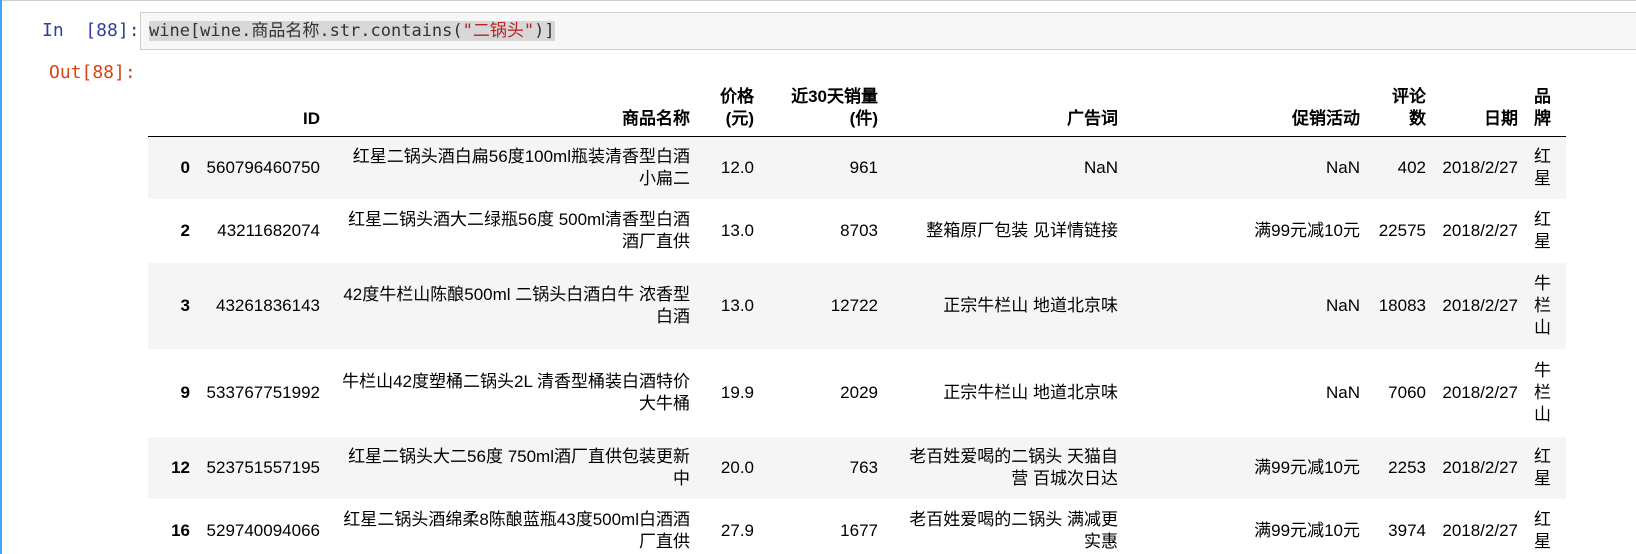 The width and height of the screenshot is (1636, 554). I want to click on cell-id: 533767751992, so click(263, 392).